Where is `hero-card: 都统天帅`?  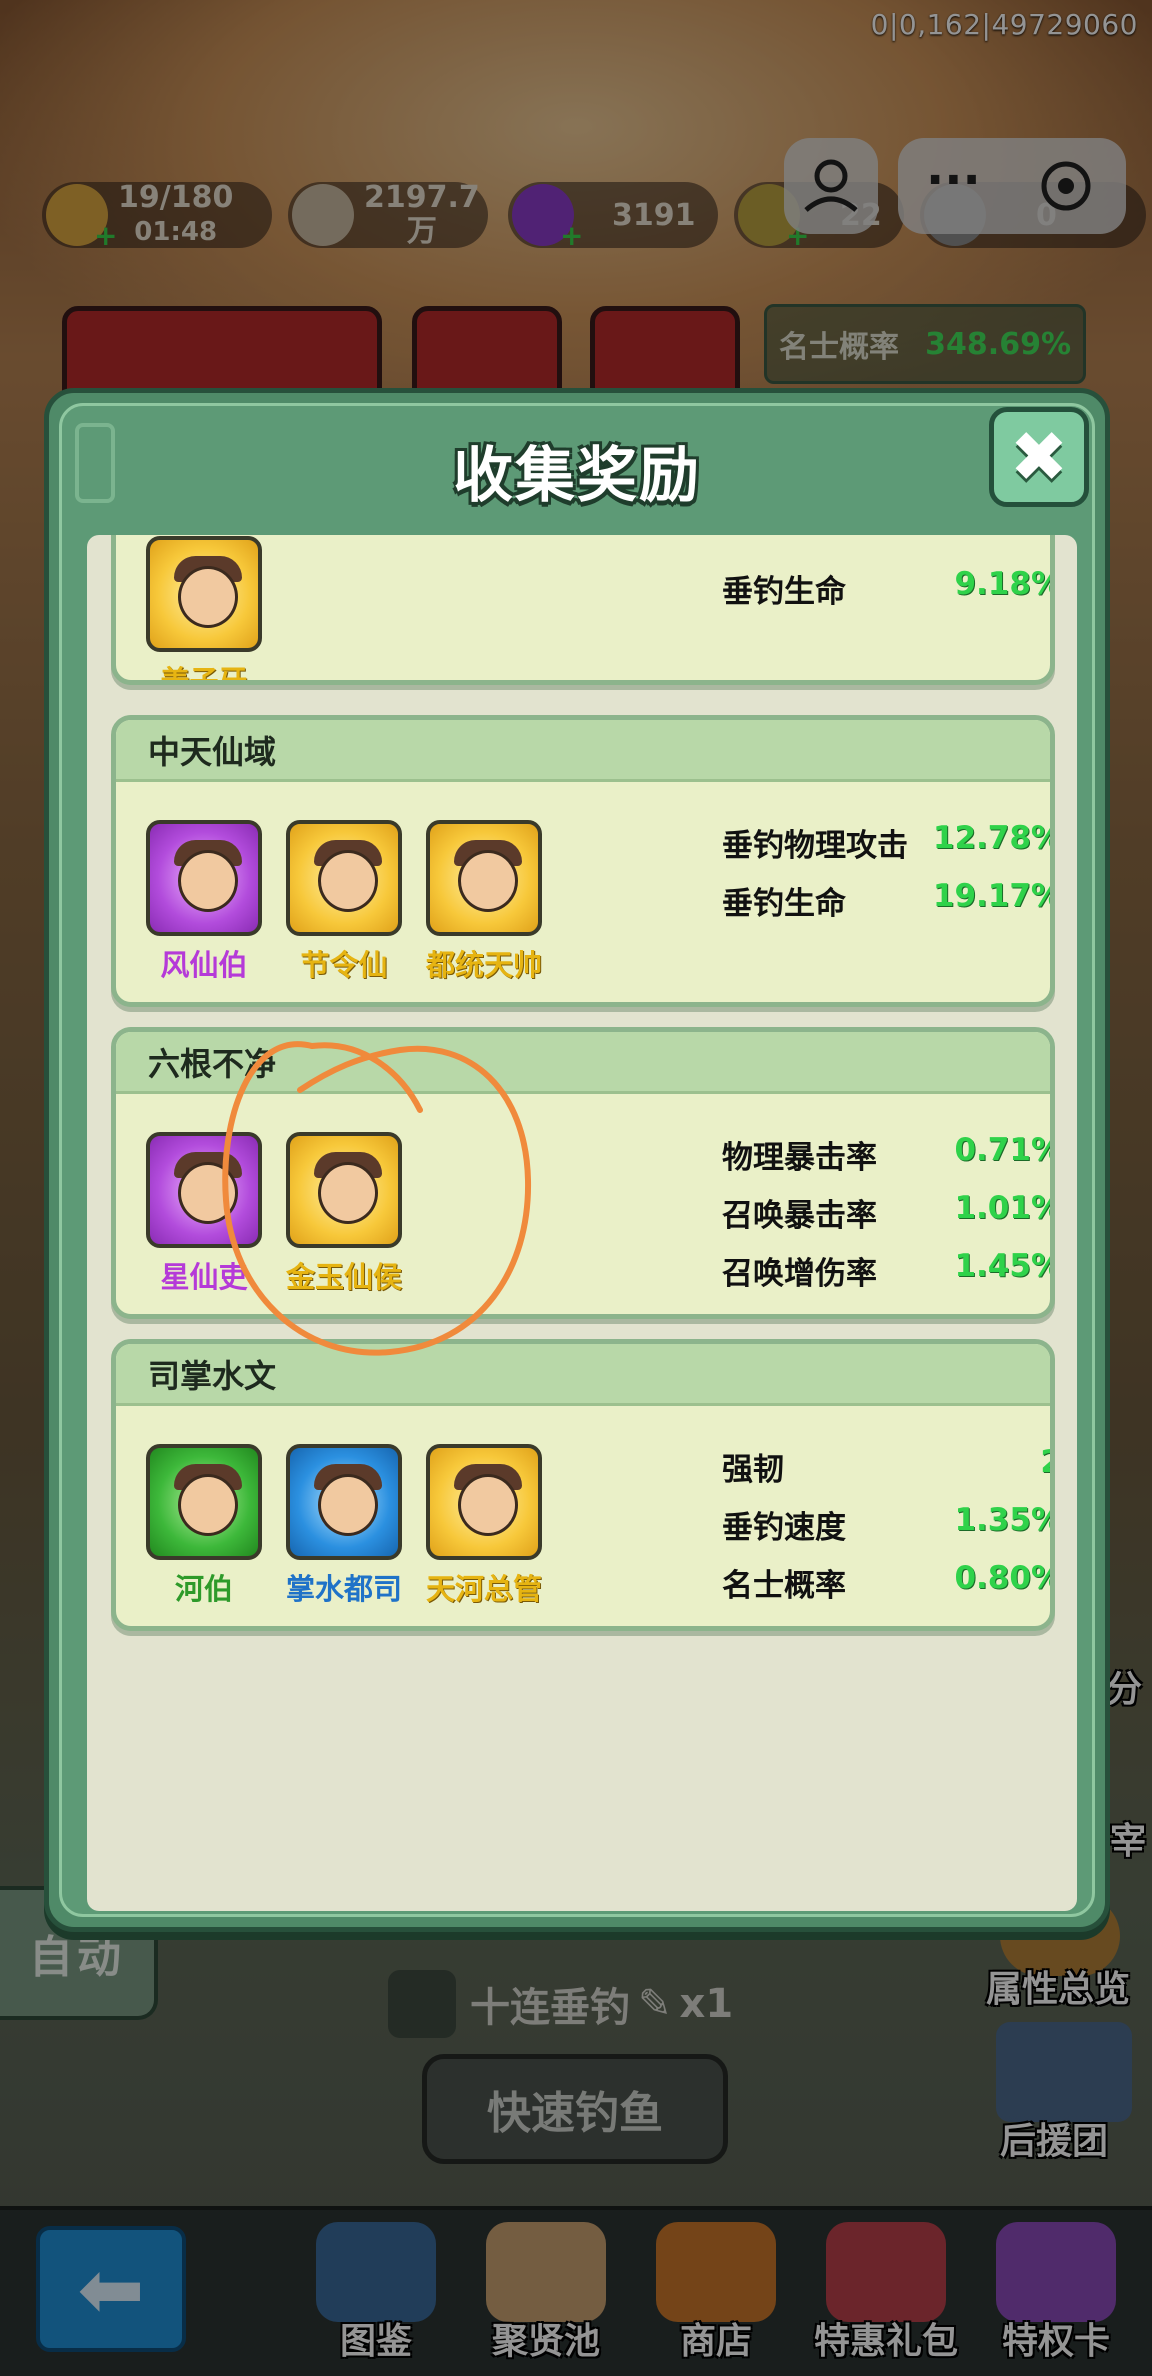 hero-card: 都统天帅 is located at coordinates (484, 902).